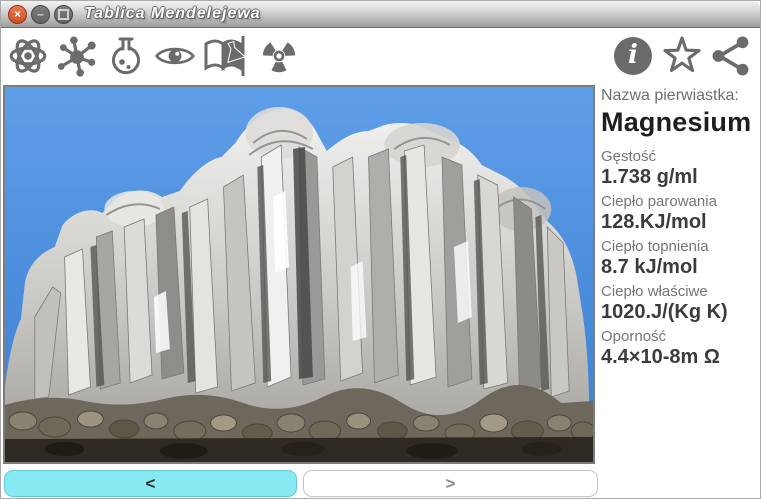 The image size is (761, 499). Describe the element at coordinates (150, 56) in the screenshot. I see `toolbar-left-group` at that location.